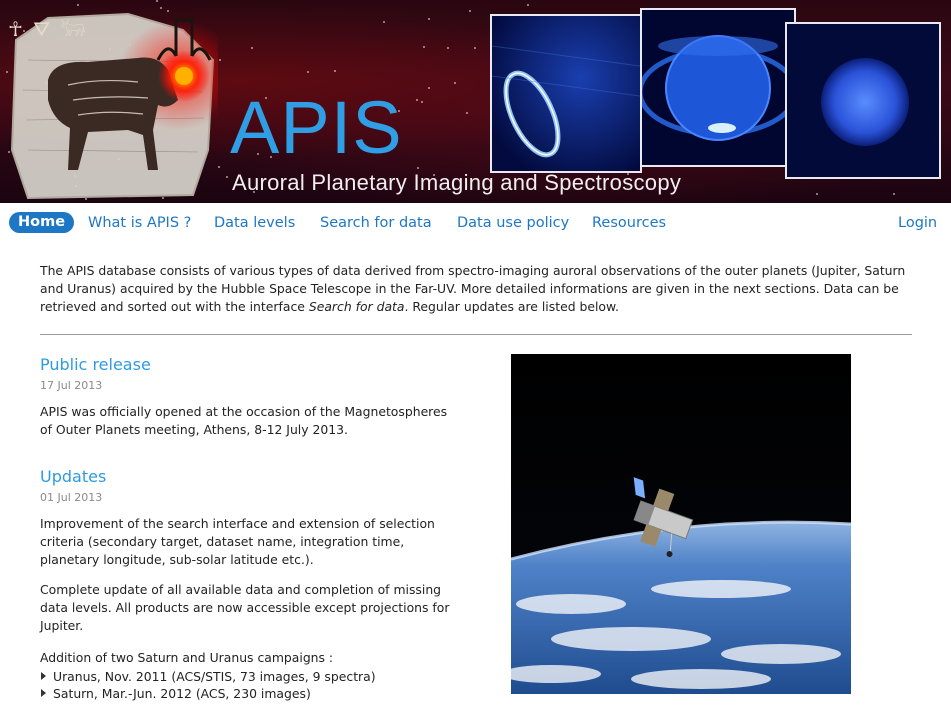 The width and height of the screenshot is (951, 717). What do you see at coordinates (917, 223) in the screenshot?
I see `nav-login: Login` at bounding box center [917, 223].